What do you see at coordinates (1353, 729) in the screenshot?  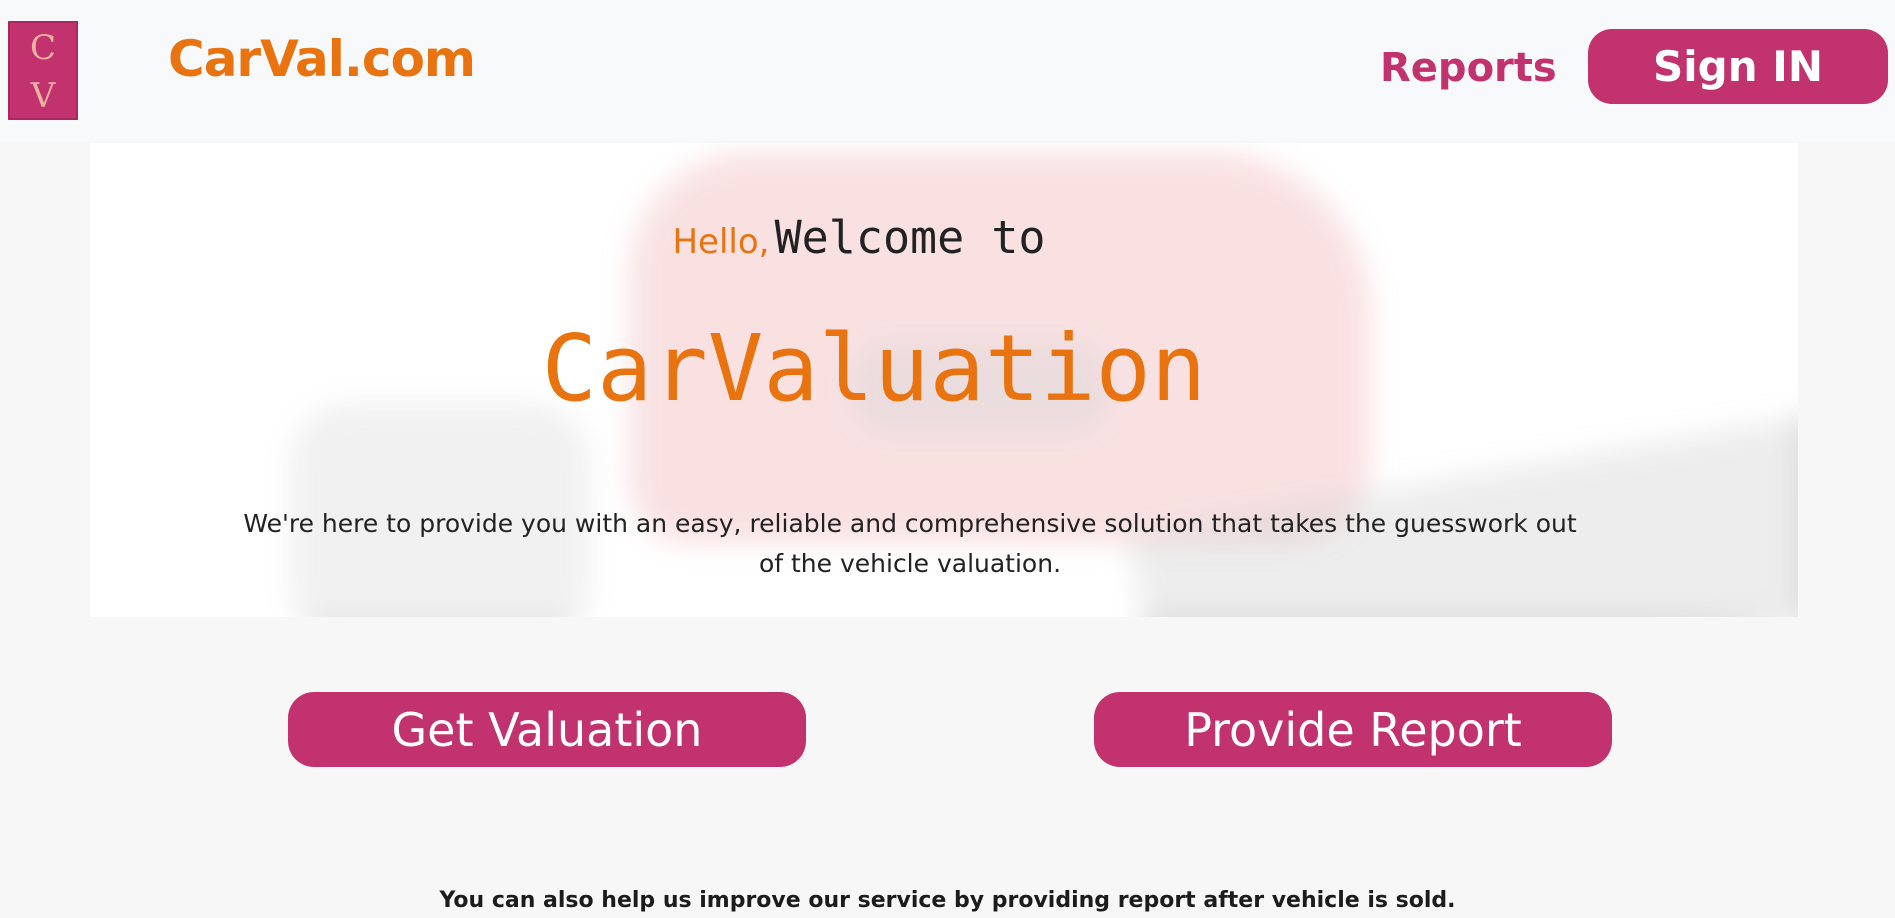 I see `provide-report-button: Provide Report` at bounding box center [1353, 729].